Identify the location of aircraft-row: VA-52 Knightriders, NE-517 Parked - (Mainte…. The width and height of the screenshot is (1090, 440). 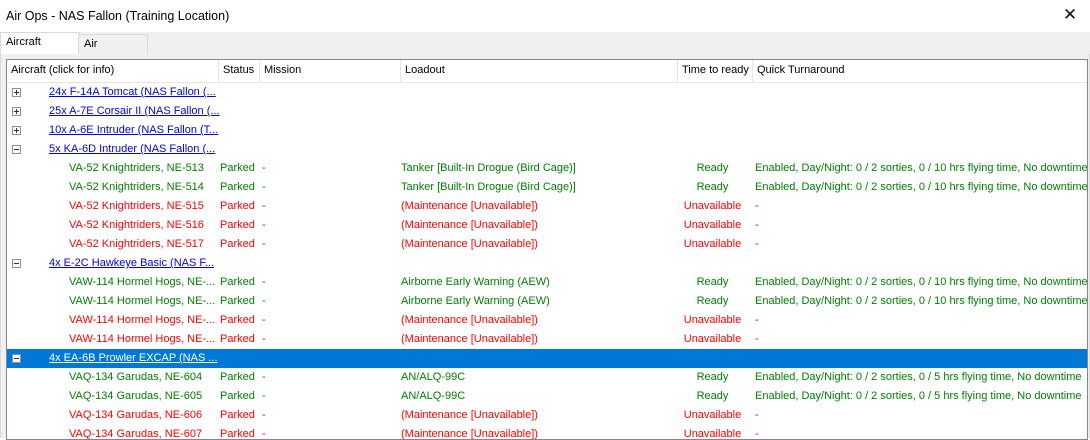
(547, 244).